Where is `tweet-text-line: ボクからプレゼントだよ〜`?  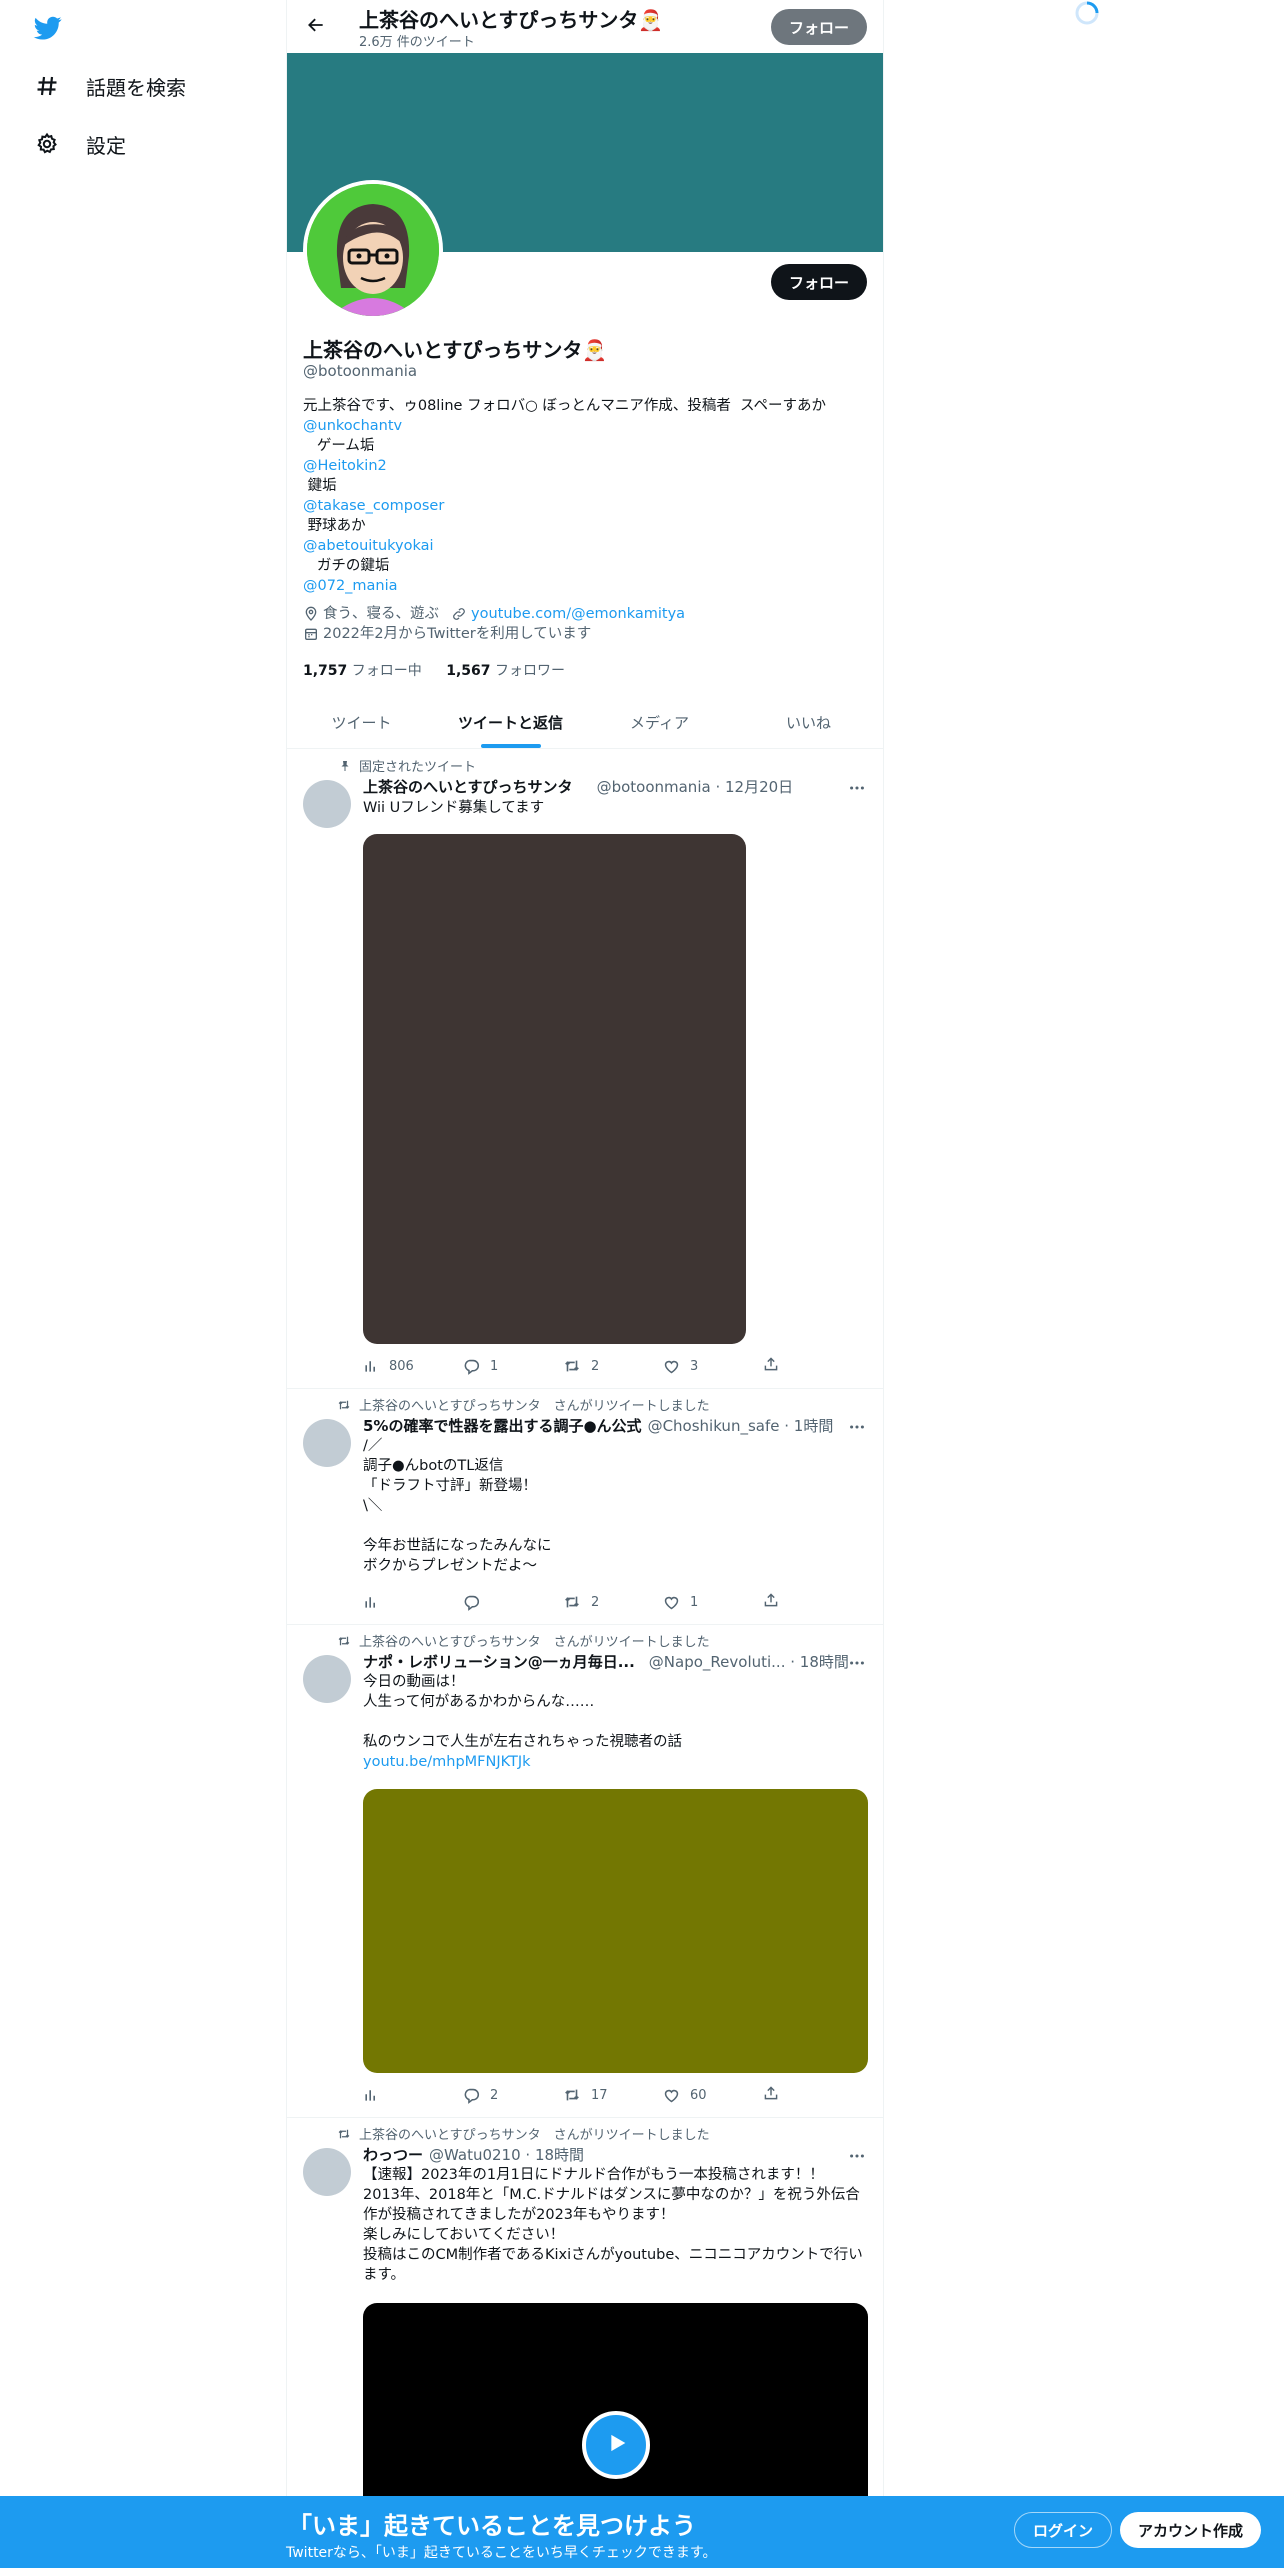
tweet-text-line: ボクからプレゼントだよ〜 is located at coordinates (450, 1566).